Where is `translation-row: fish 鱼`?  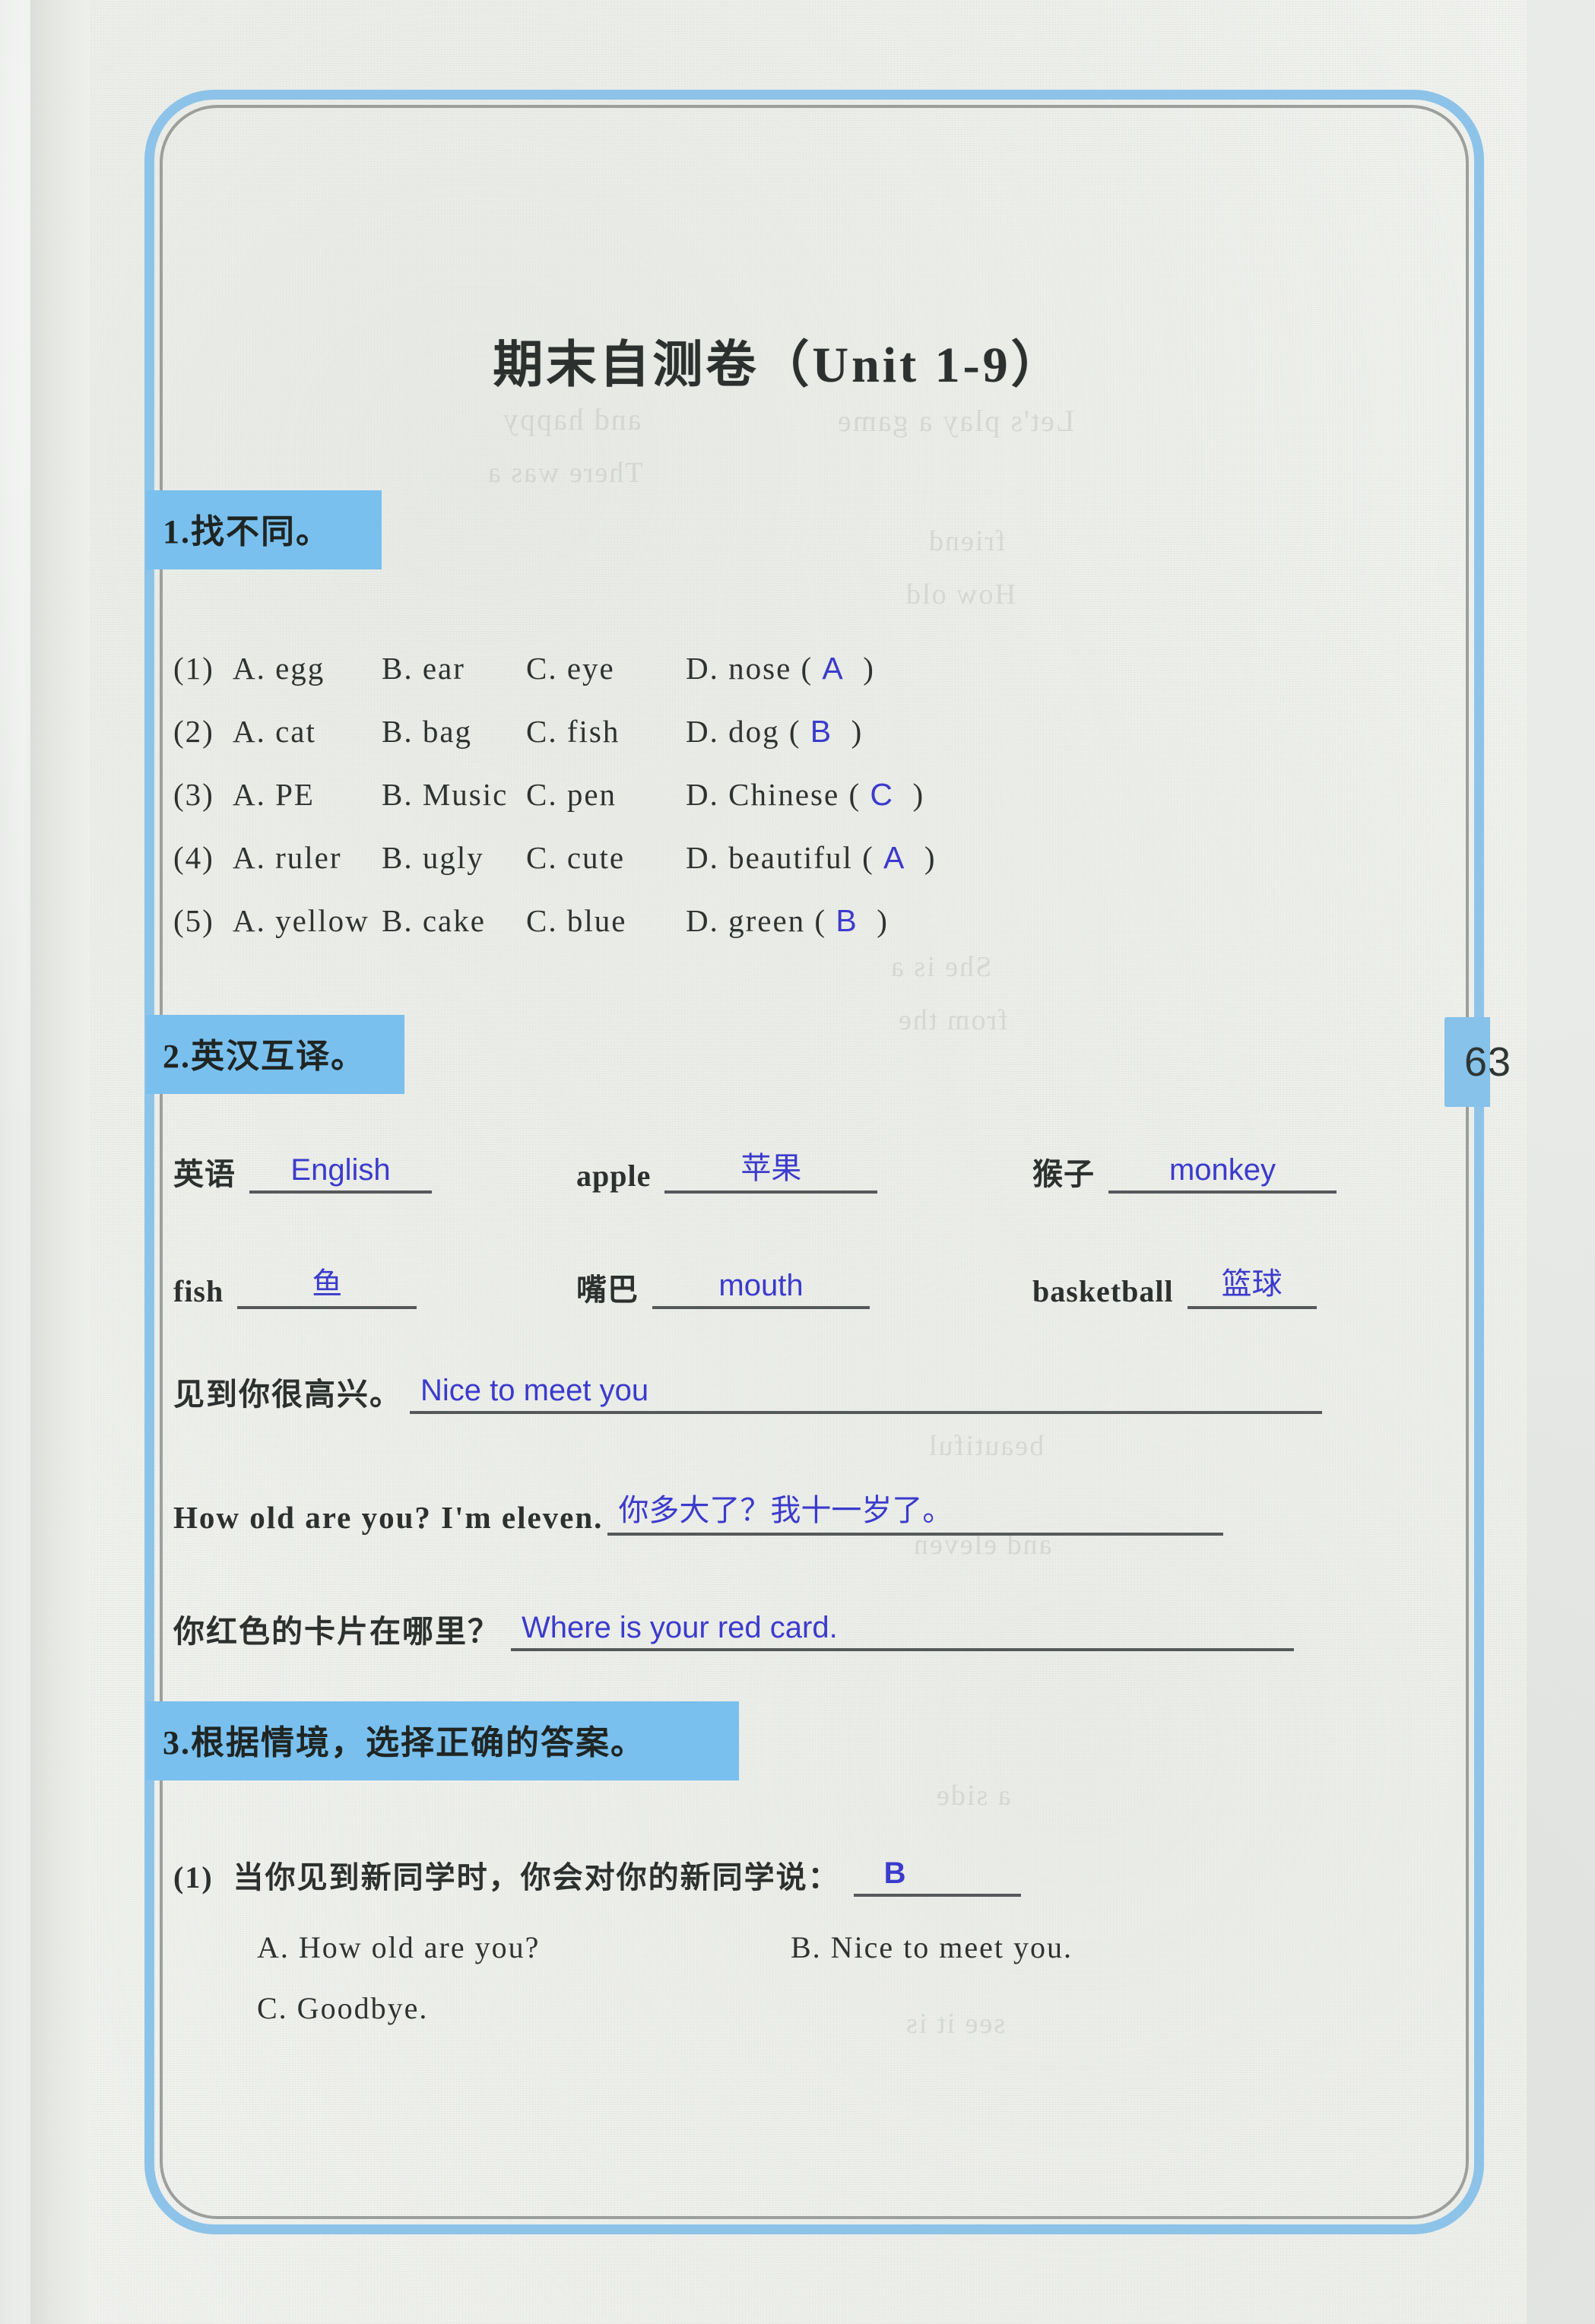 translation-row: fish 鱼 is located at coordinates (295, 1286).